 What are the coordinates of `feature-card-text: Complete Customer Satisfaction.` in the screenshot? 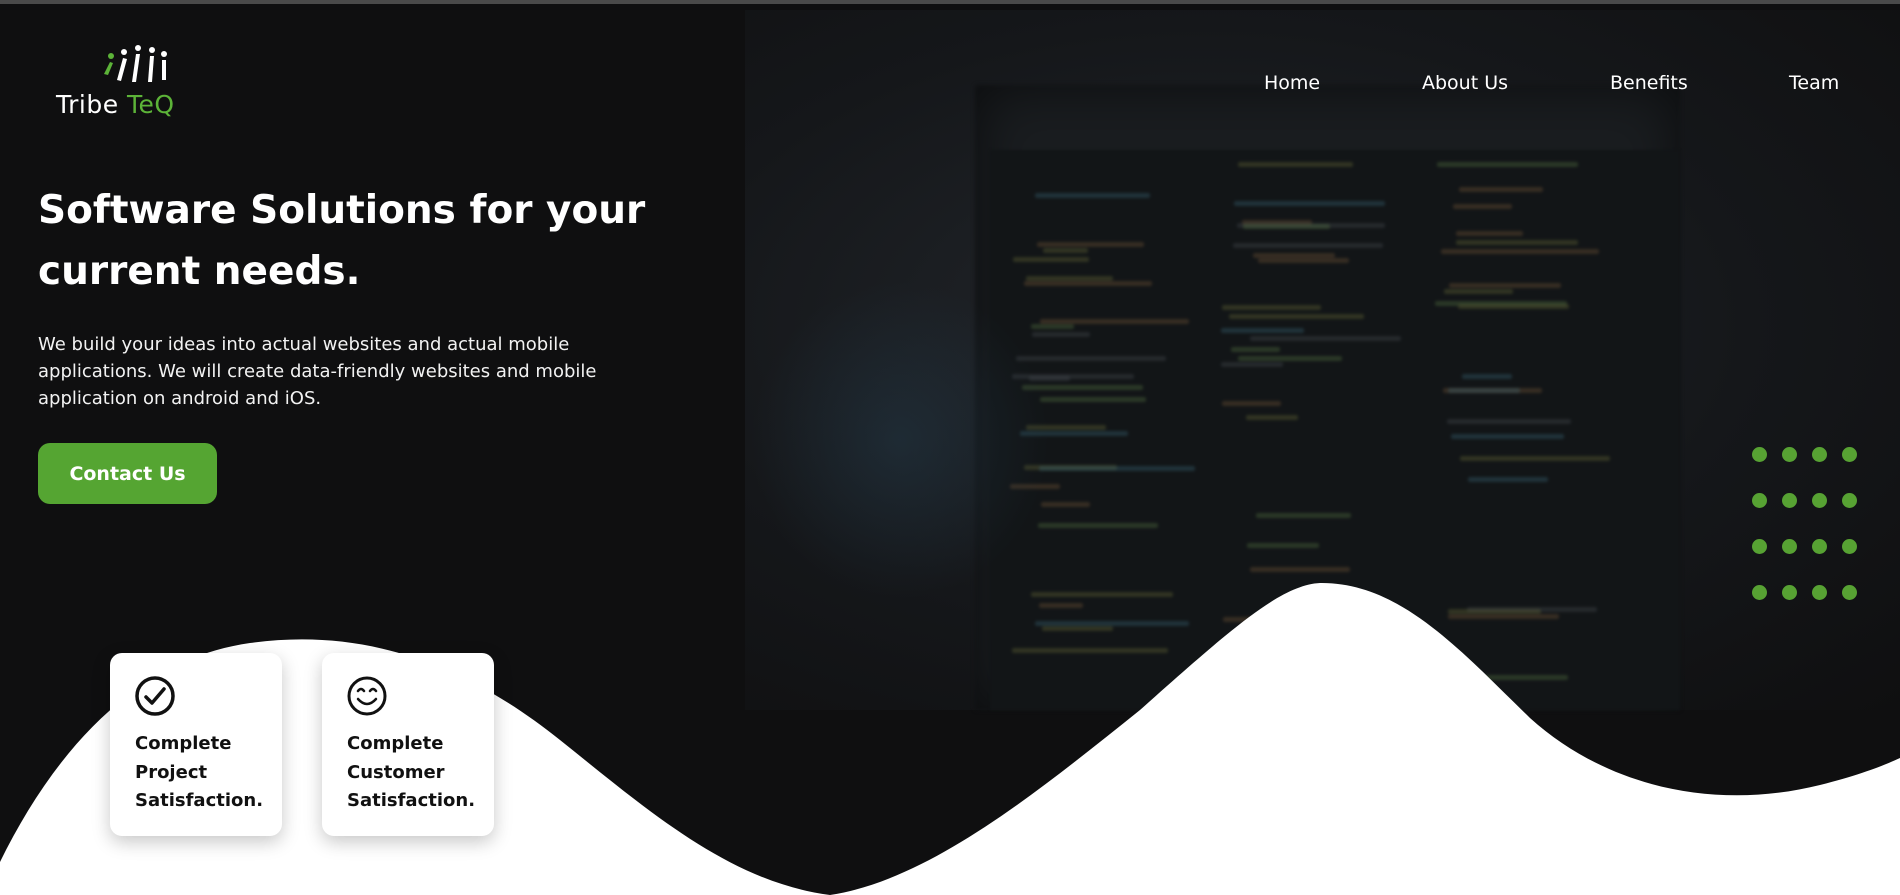 It's located at (411, 772).